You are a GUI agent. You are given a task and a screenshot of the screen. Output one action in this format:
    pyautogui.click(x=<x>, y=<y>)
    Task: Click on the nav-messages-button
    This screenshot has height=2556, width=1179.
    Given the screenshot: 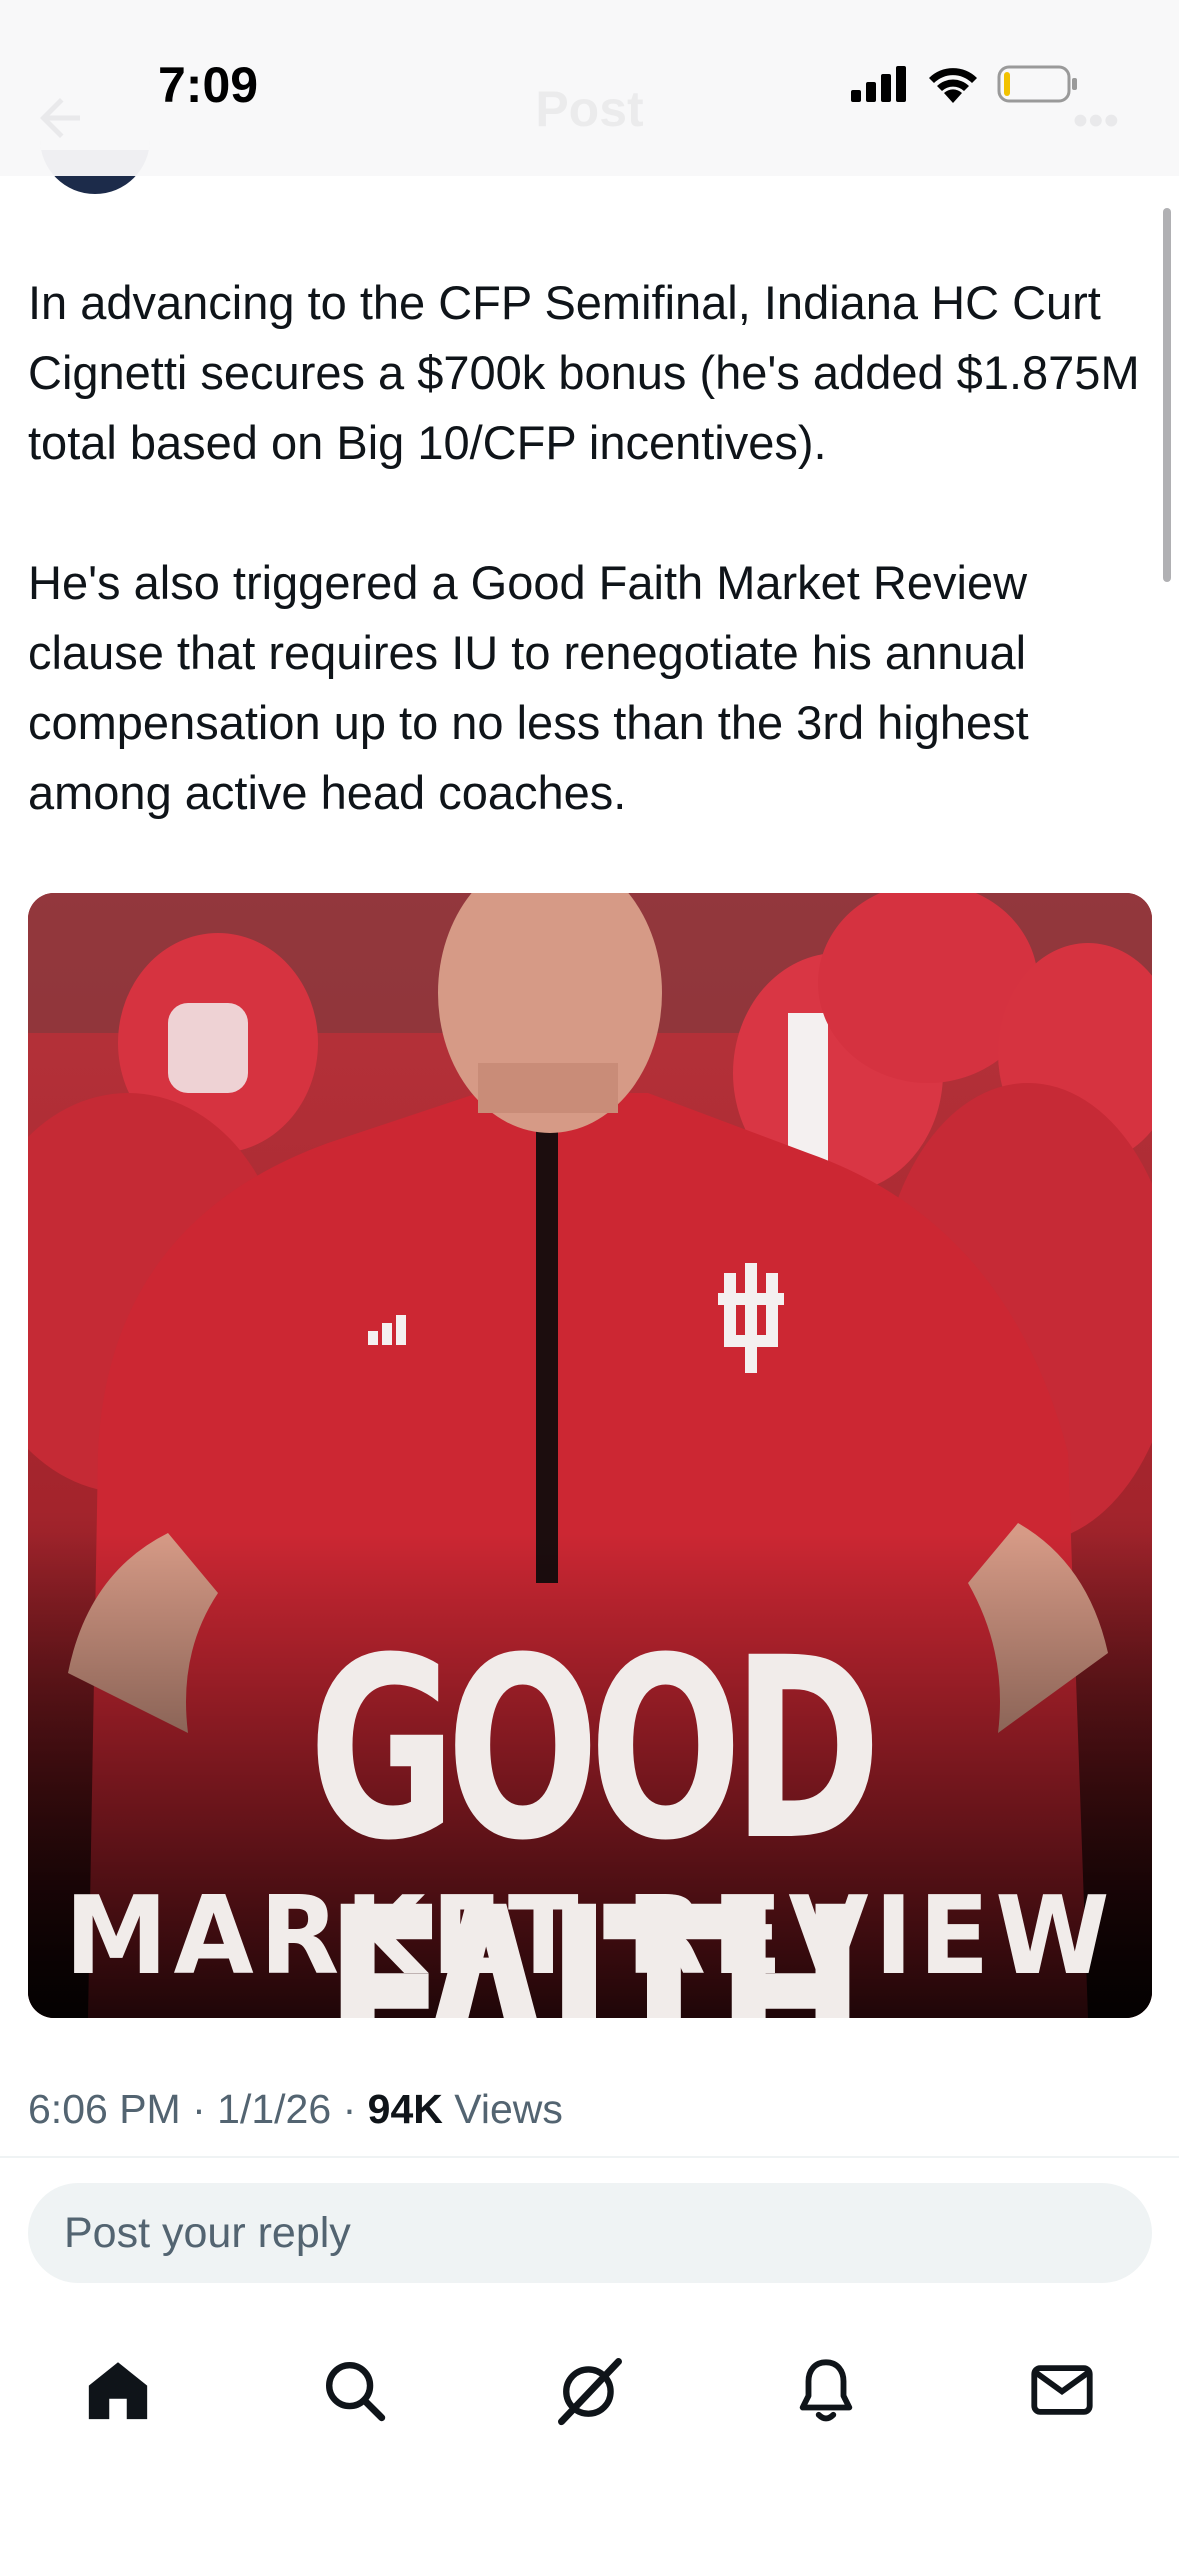 What is the action you would take?
    pyautogui.click(x=1062, y=2390)
    